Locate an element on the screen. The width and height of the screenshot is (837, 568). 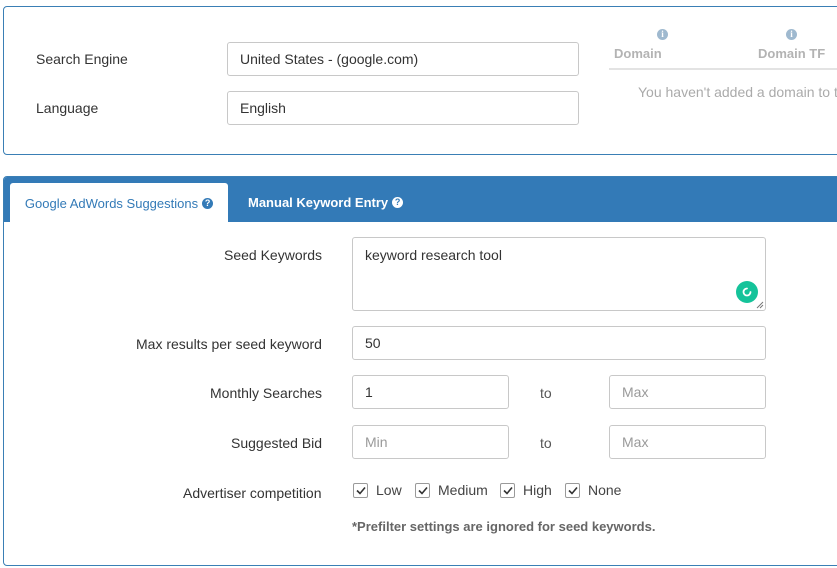
tab-manual-keyword-entry: Manual Keyword Entry ? is located at coordinates (325, 202).